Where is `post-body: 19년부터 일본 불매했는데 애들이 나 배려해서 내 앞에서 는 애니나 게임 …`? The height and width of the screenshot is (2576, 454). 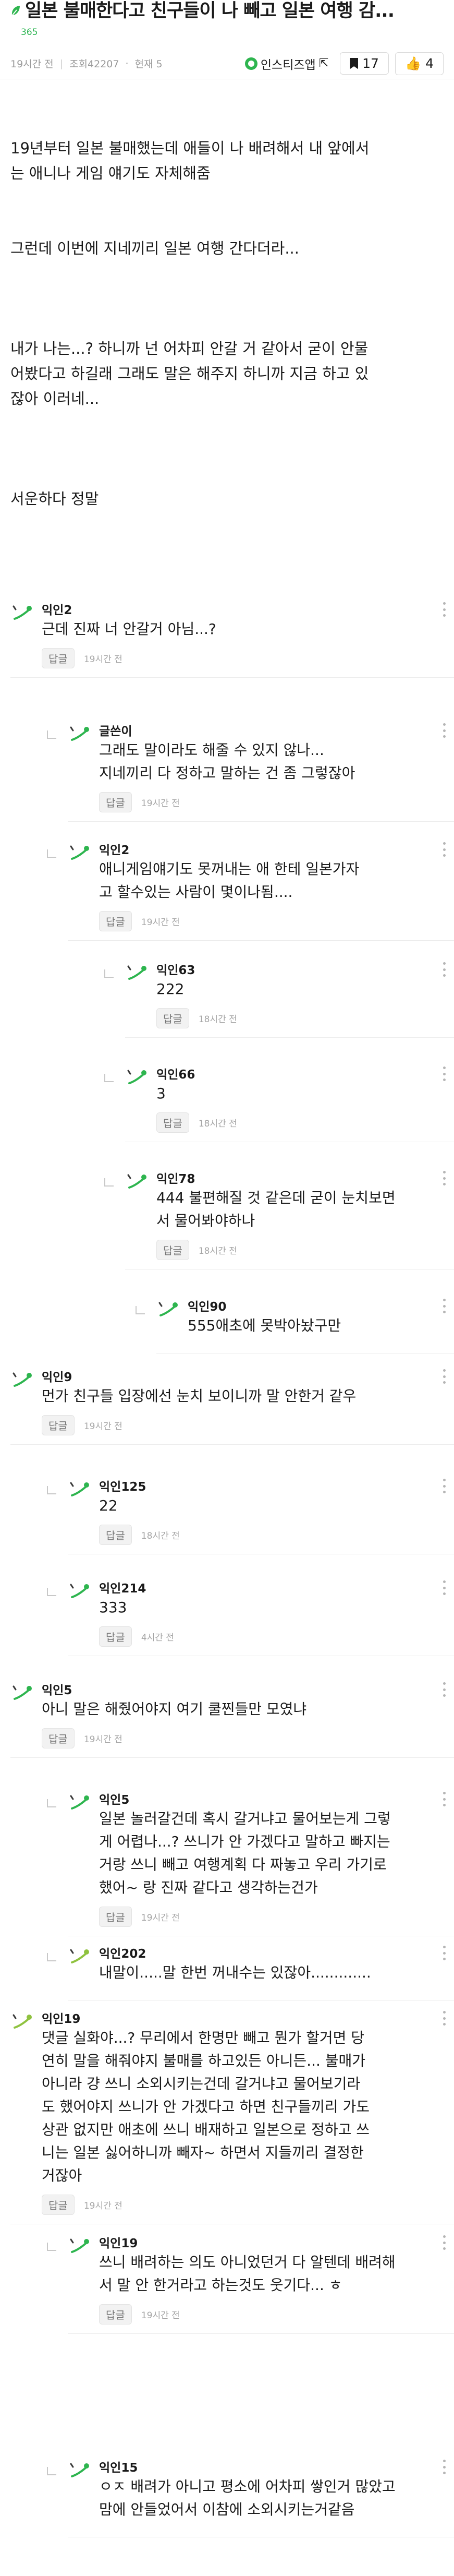 post-body: 19년부터 일본 불매했는데 애들이 나 배려해서 내 앞에서 는 애니나 게임 … is located at coordinates (227, 323).